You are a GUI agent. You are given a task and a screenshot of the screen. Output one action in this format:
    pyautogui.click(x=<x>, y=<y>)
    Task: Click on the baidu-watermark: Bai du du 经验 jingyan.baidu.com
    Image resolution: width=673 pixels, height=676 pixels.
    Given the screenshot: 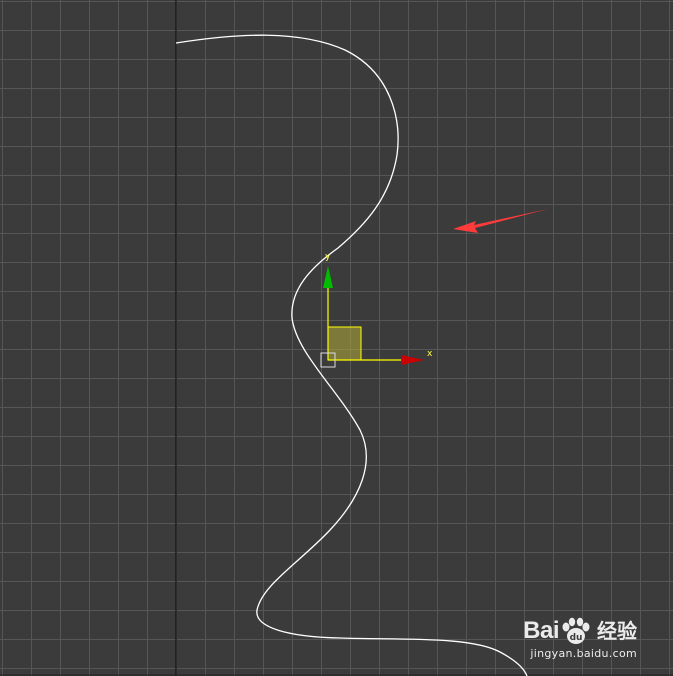 What is the action you would take?
    pyautogui.click(x=580, y=638)
    